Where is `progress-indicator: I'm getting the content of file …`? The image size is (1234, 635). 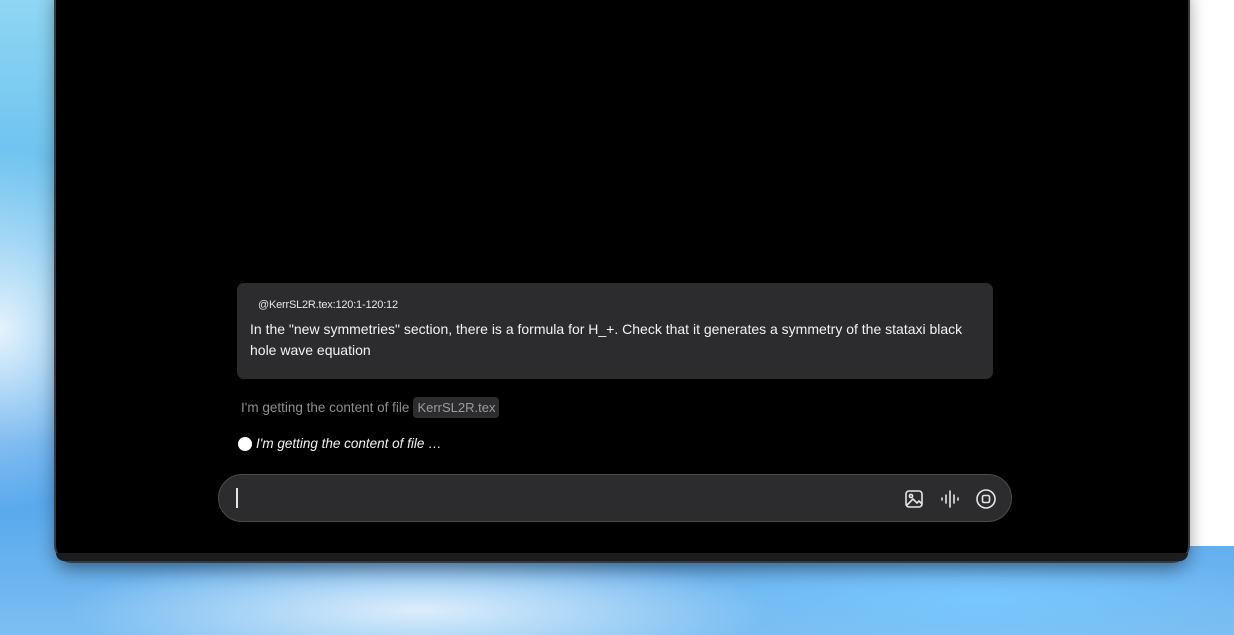
progress-indicator: I'm getting the content of file … is located at coordinates (340, 443).